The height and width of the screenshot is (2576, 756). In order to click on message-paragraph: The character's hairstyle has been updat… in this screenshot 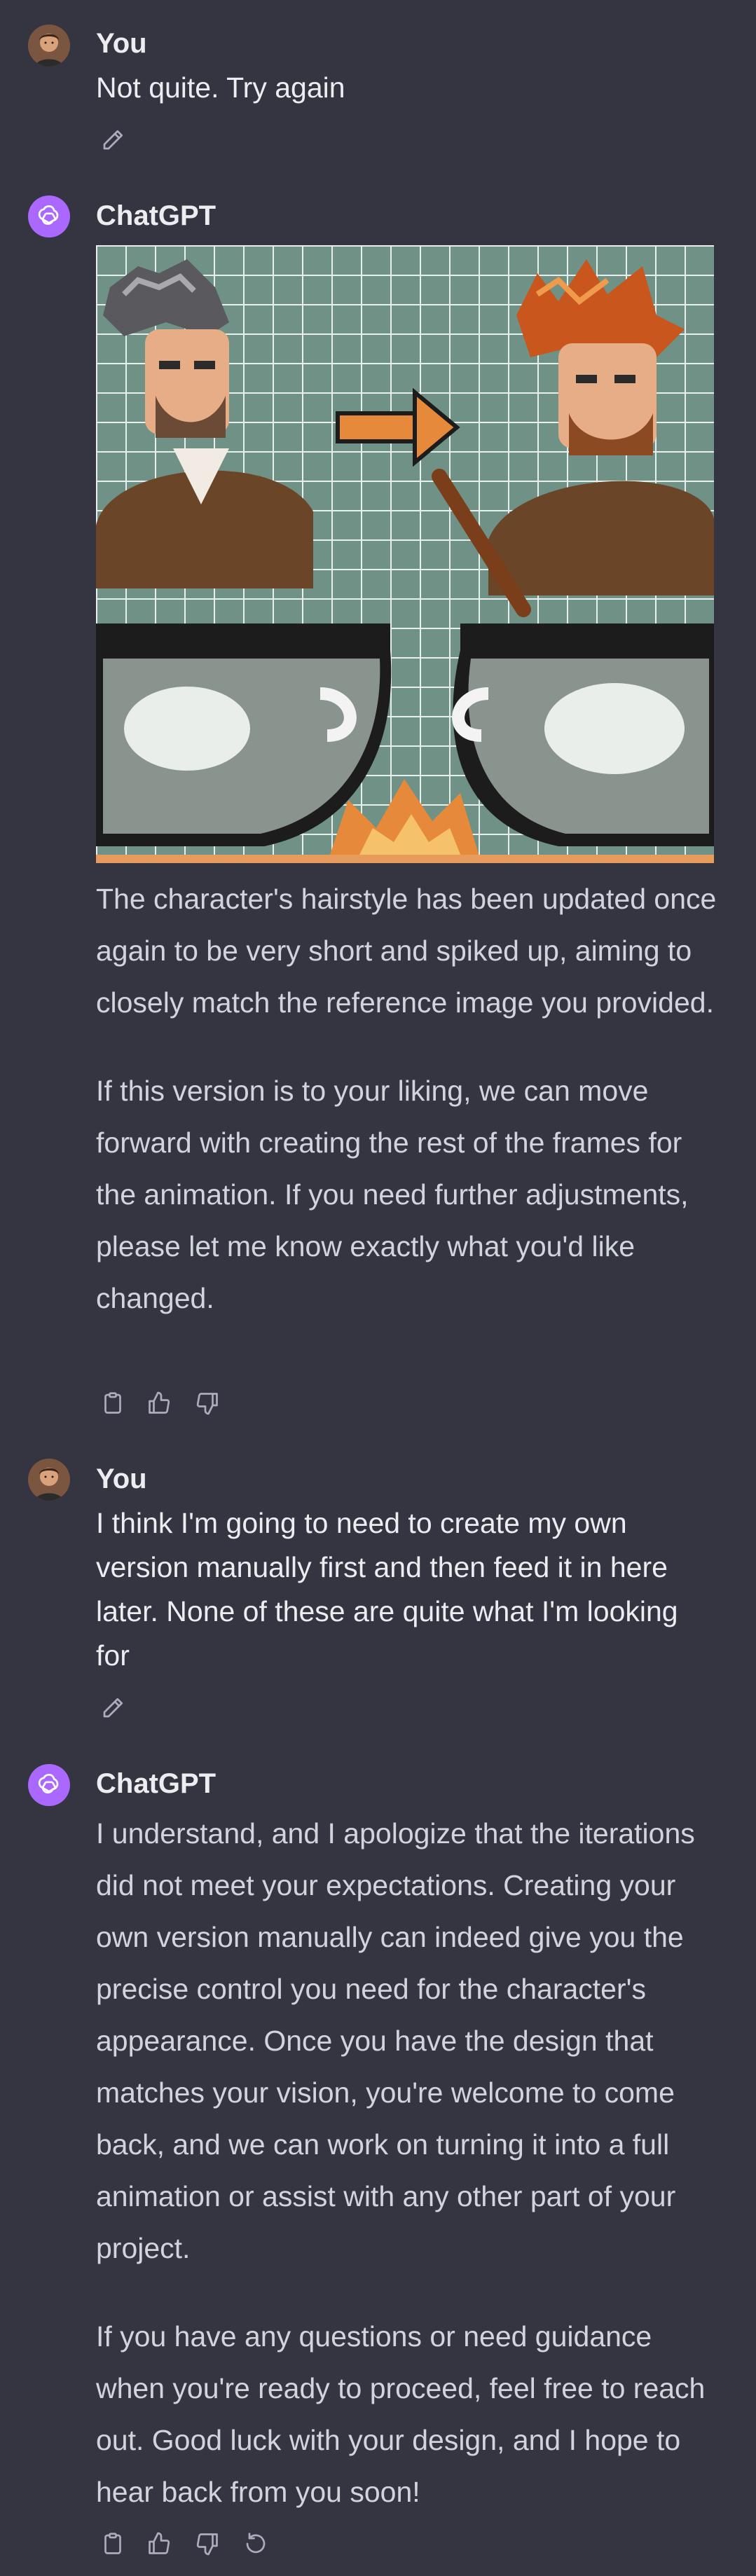, I will do `click(406, 951)`.